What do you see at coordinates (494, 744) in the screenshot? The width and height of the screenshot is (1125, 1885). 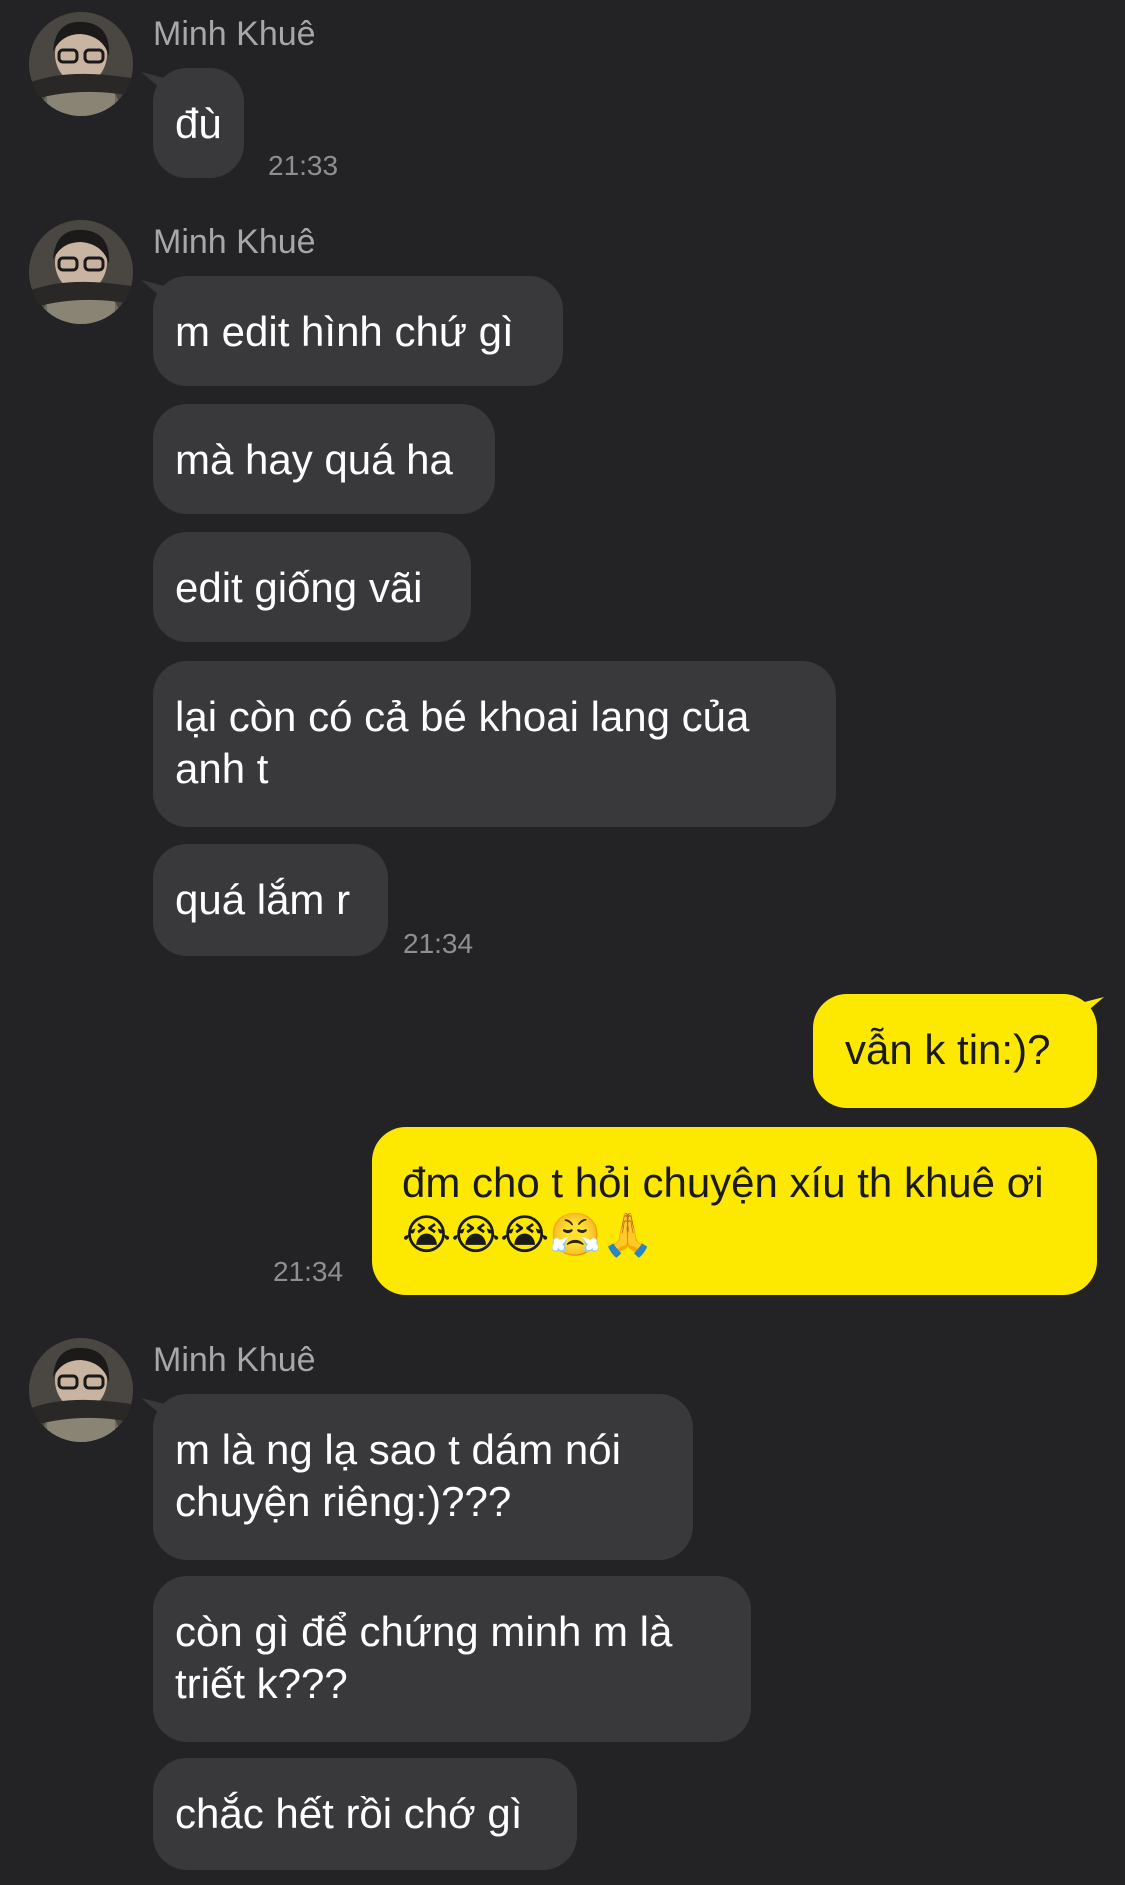 I see `message-bubble: lại còn có cả bé khoai lang của anh t` at bounding box center [494, 744].